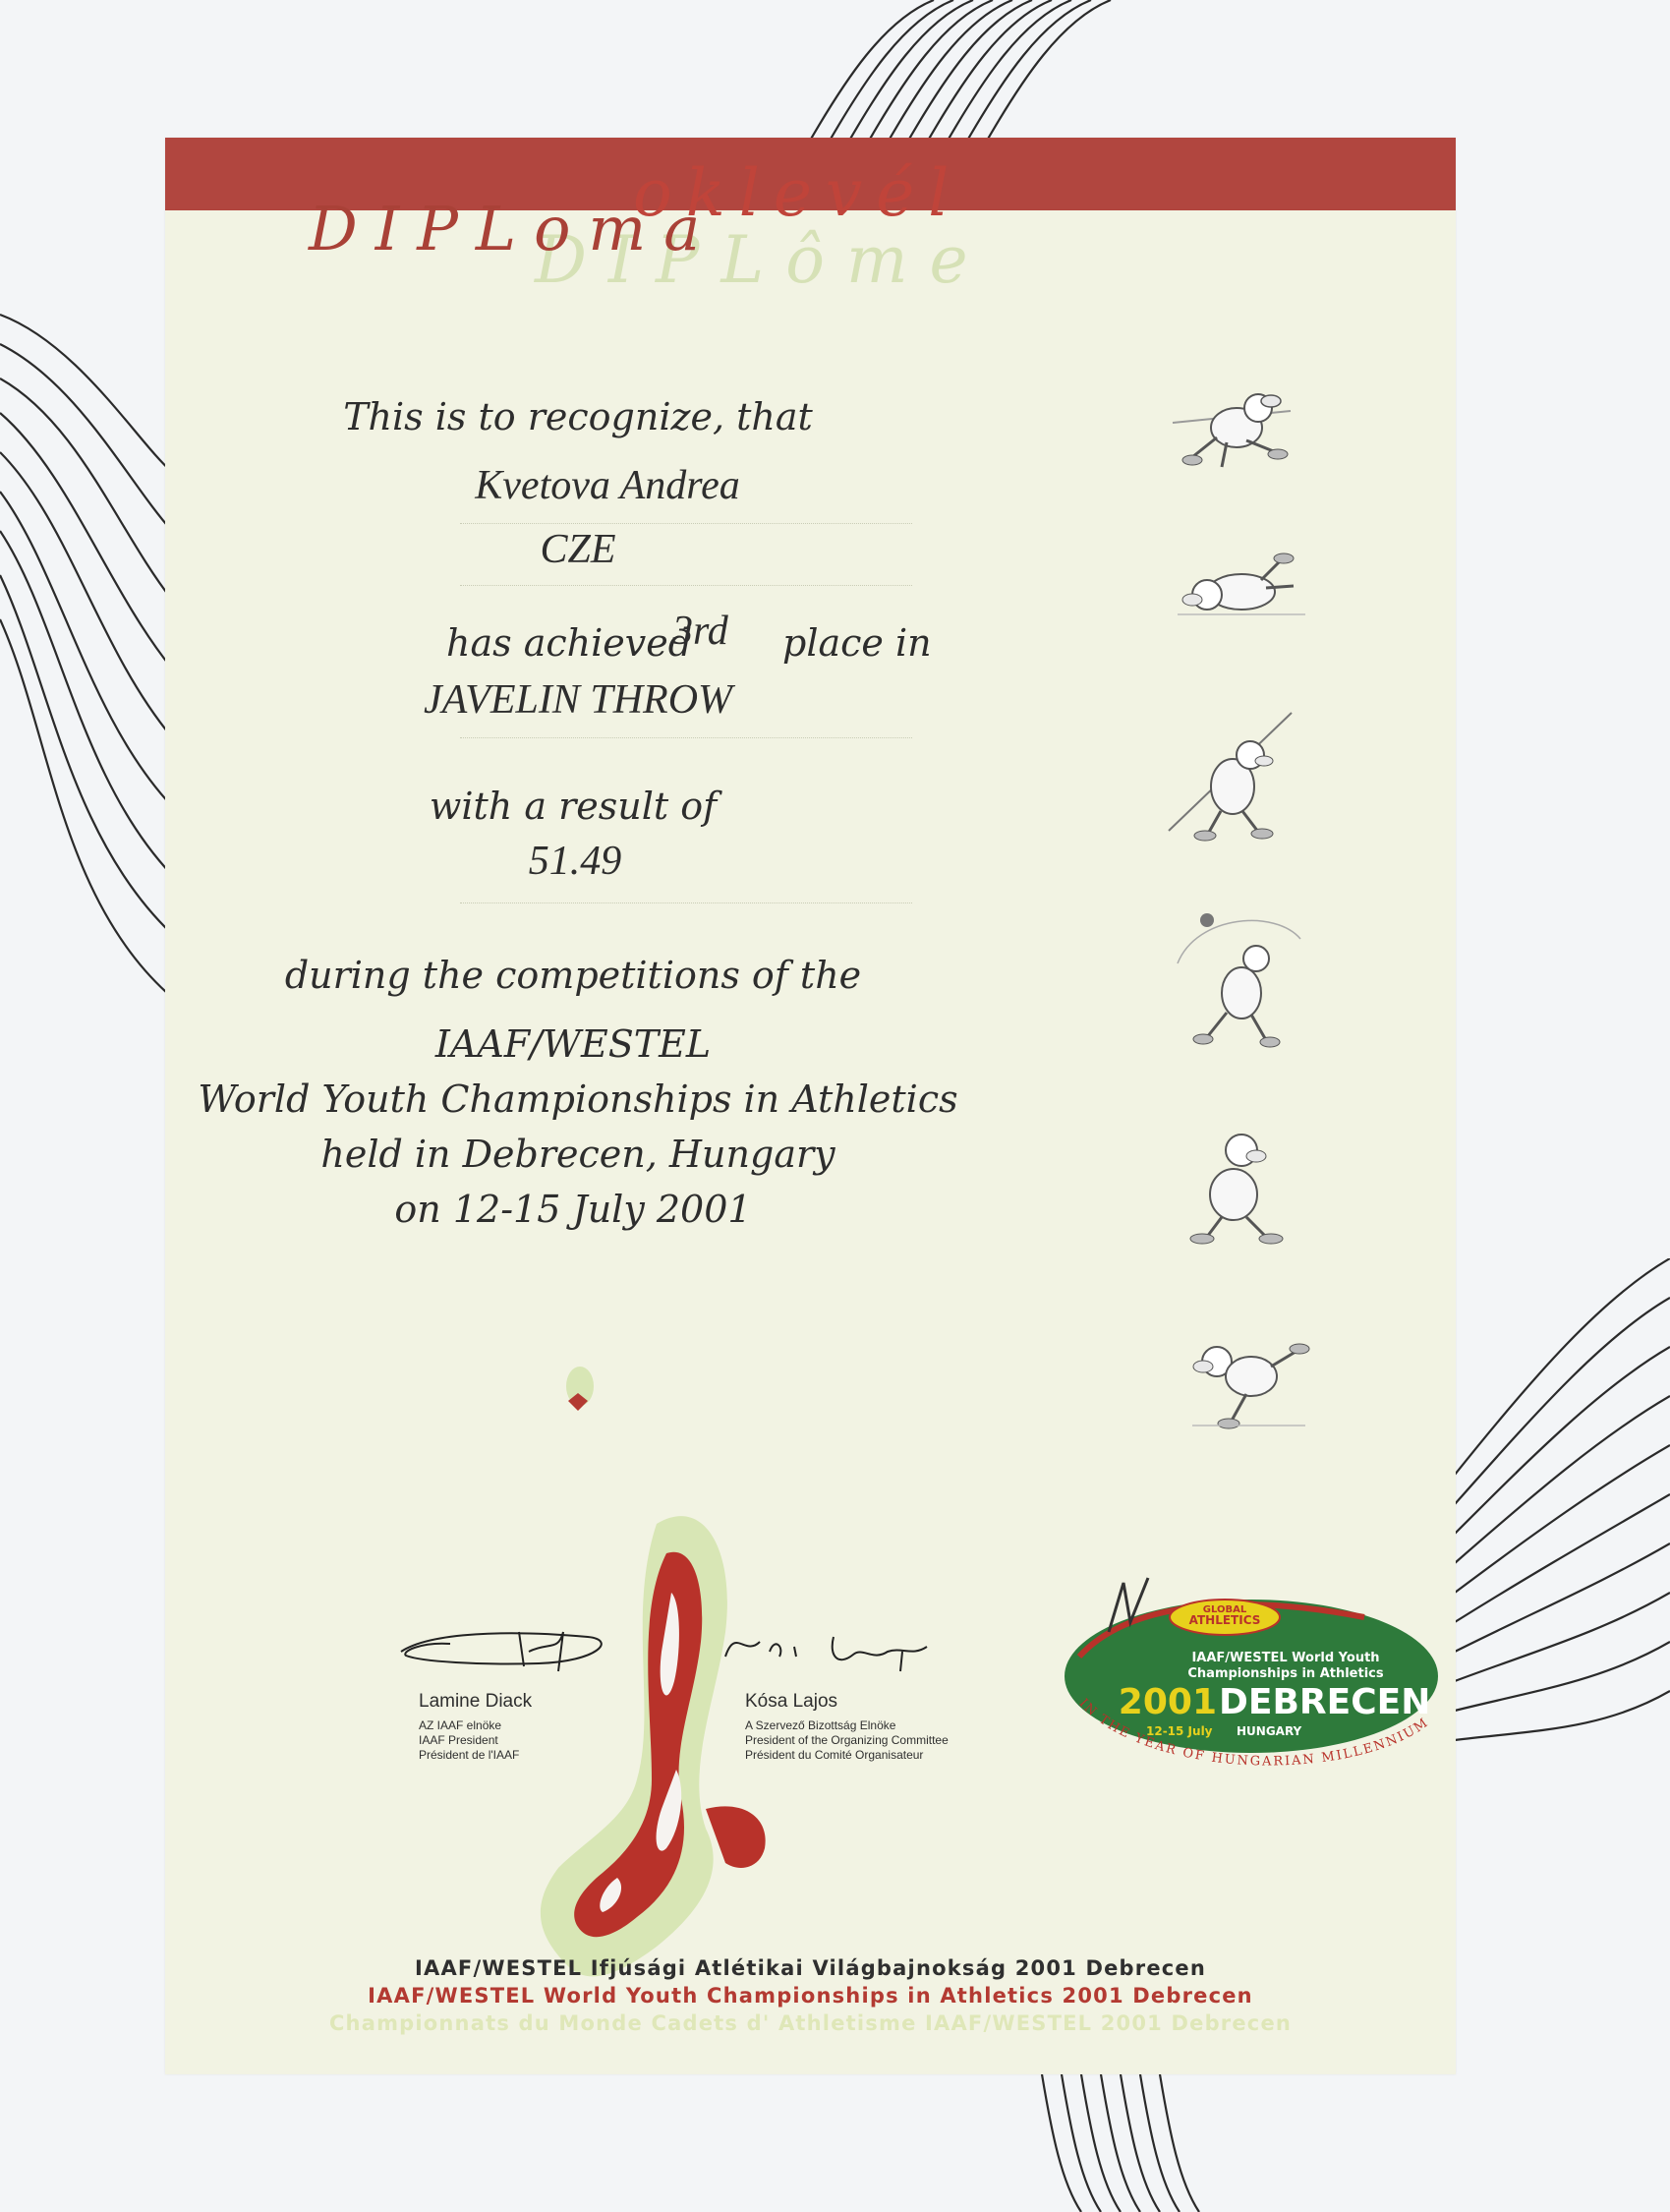  Describe the element at coordinates (86, 653) in the screenshot. I see `wave-lines-left` at that location.